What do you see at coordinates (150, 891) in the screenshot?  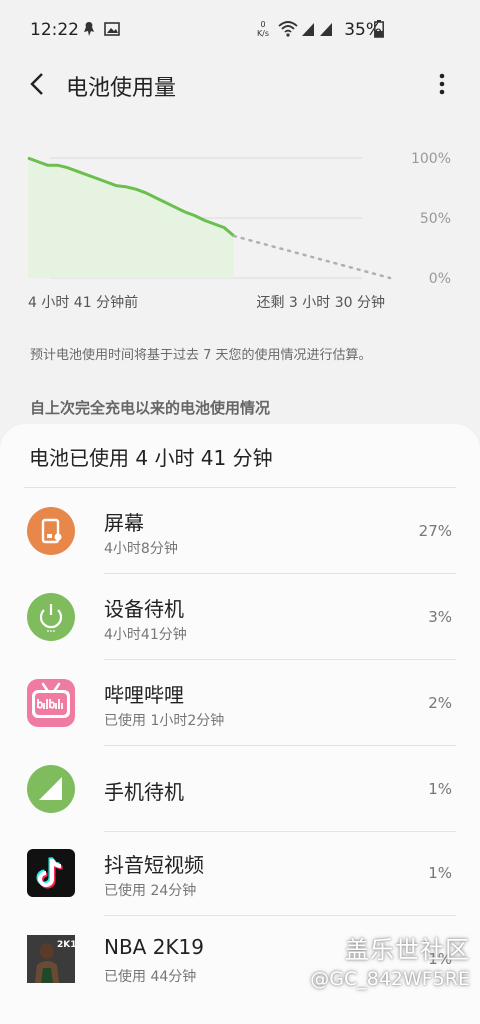 I see `usage-item-detail: 已使用 24分钟` at bounding box center [150, 891].